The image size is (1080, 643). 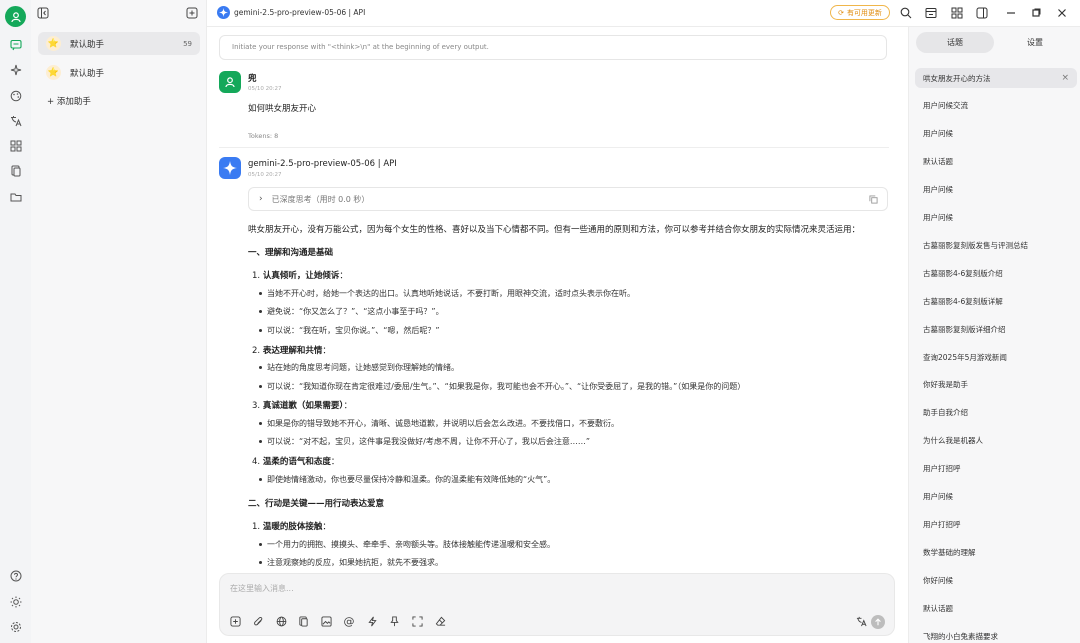 I want to click on assistant-message-time: 05/10 20:27, so click(x=265, y=175).